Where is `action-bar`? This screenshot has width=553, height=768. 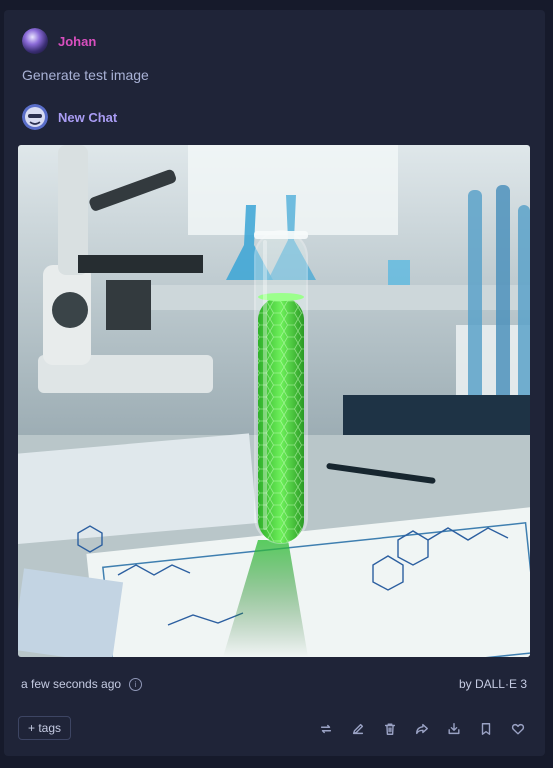
action-bar is located at coordinates (422, 729).